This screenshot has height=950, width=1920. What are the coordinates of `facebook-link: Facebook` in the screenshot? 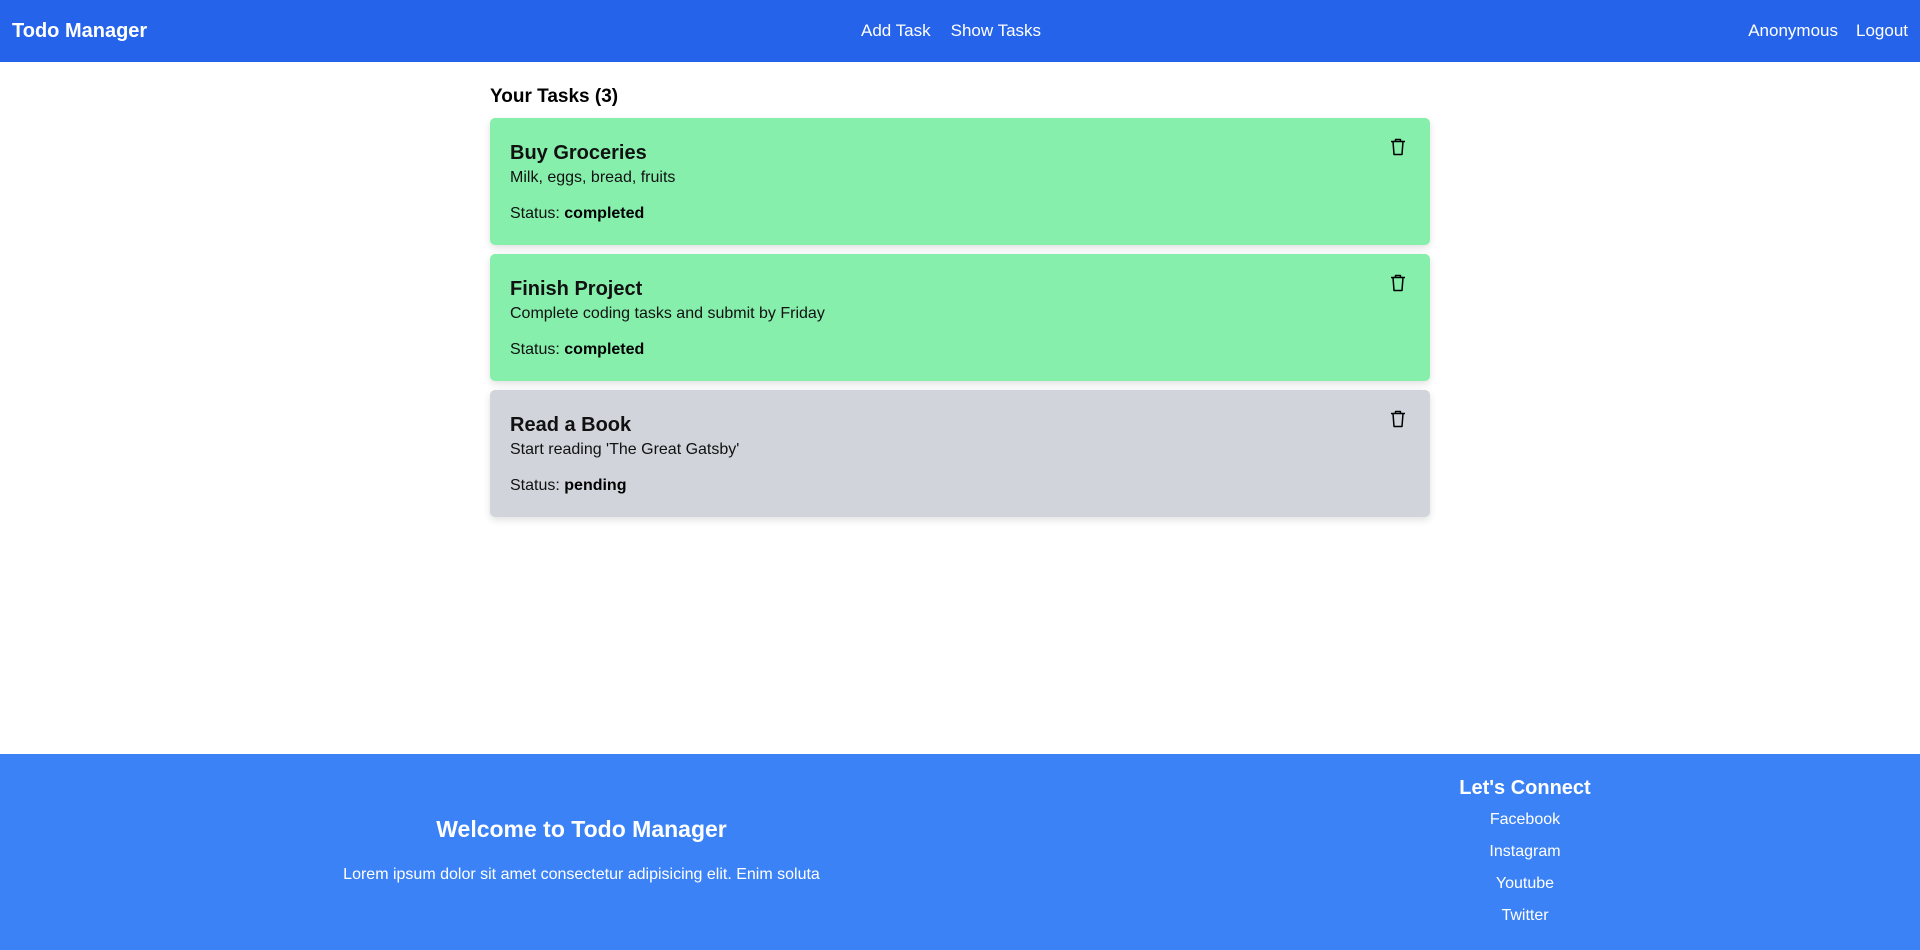 It's located at (1525, 820).